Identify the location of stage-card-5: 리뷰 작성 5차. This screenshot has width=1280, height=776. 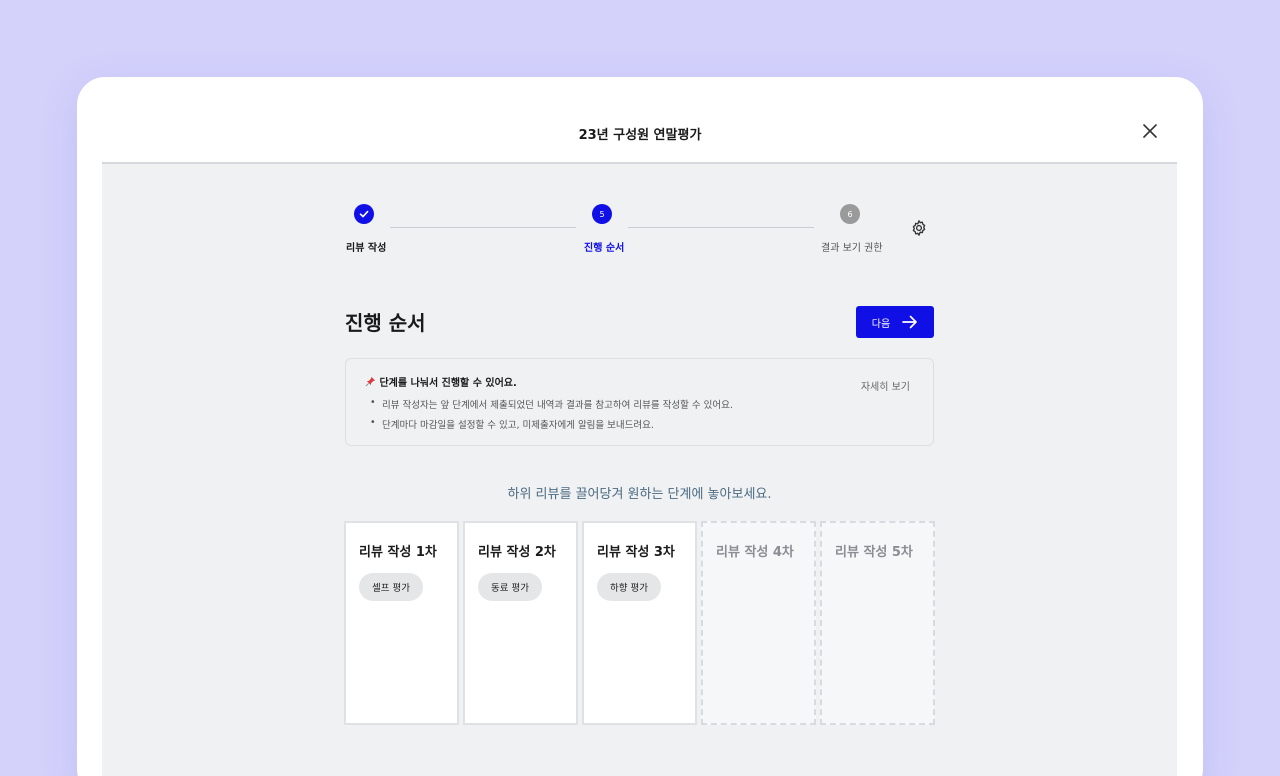
(877, 623).